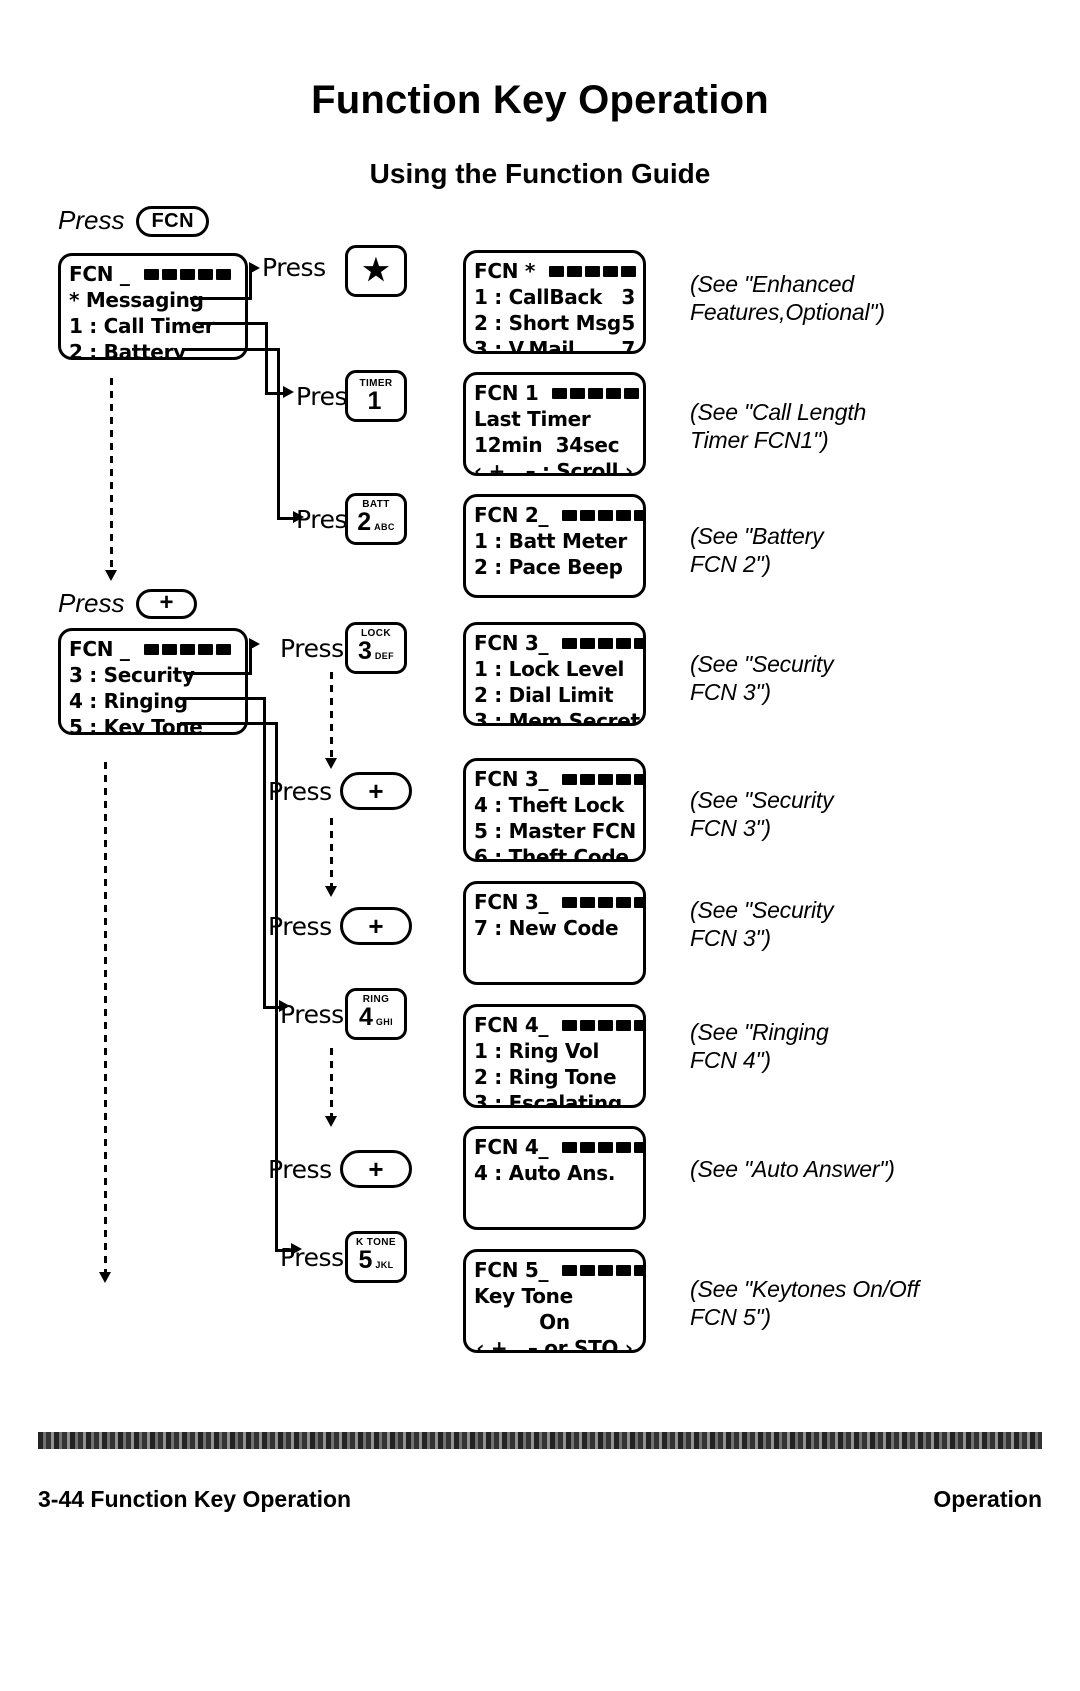  What do you see at coordinates (554, 297) in the screenshot?
I see `lcd-row: 1 : CallBack 3` at bounding box center [554, 297].